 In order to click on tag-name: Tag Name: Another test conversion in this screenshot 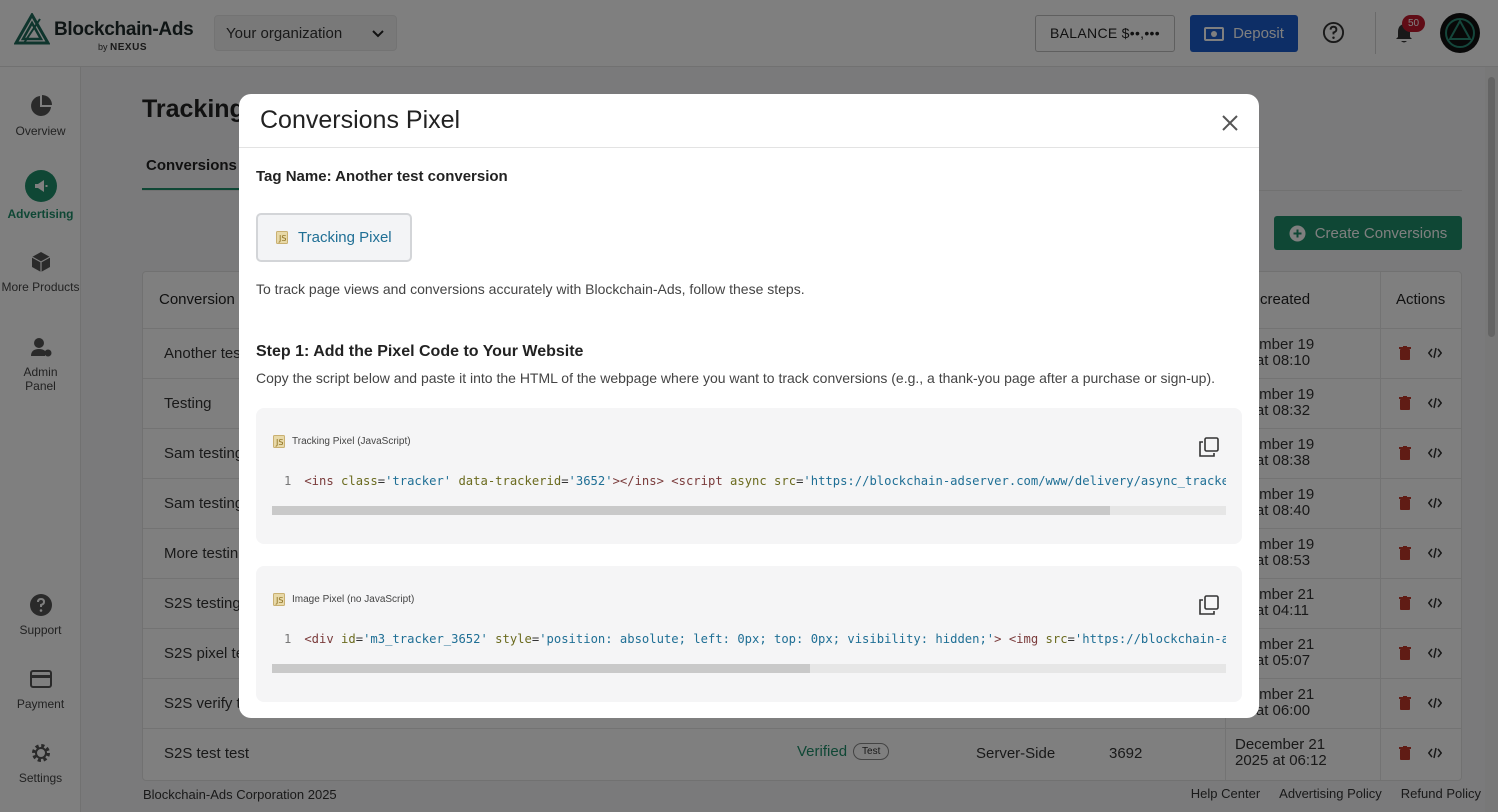, I will do `click(382, 176)`.